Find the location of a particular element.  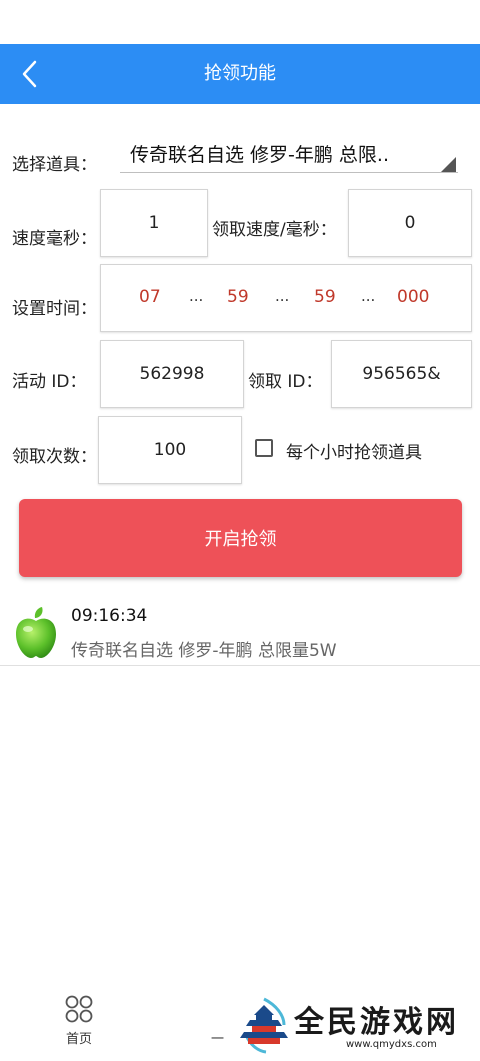

claim-count-input: 100 is located at coordinates (170, 450).